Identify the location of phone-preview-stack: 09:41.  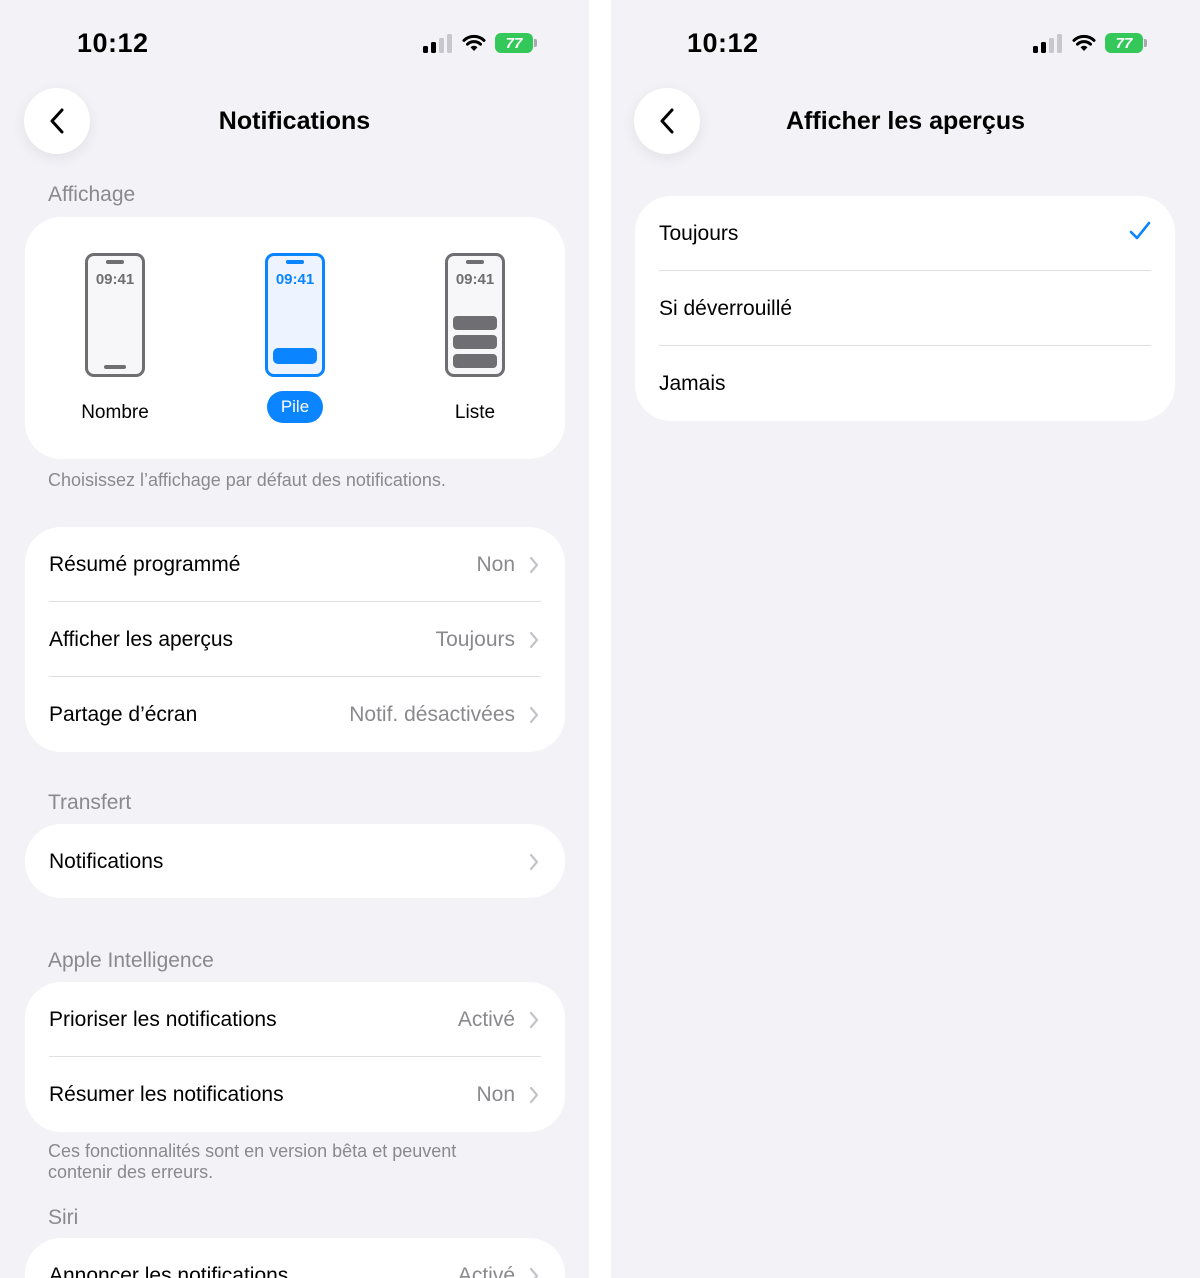
(295, 315).